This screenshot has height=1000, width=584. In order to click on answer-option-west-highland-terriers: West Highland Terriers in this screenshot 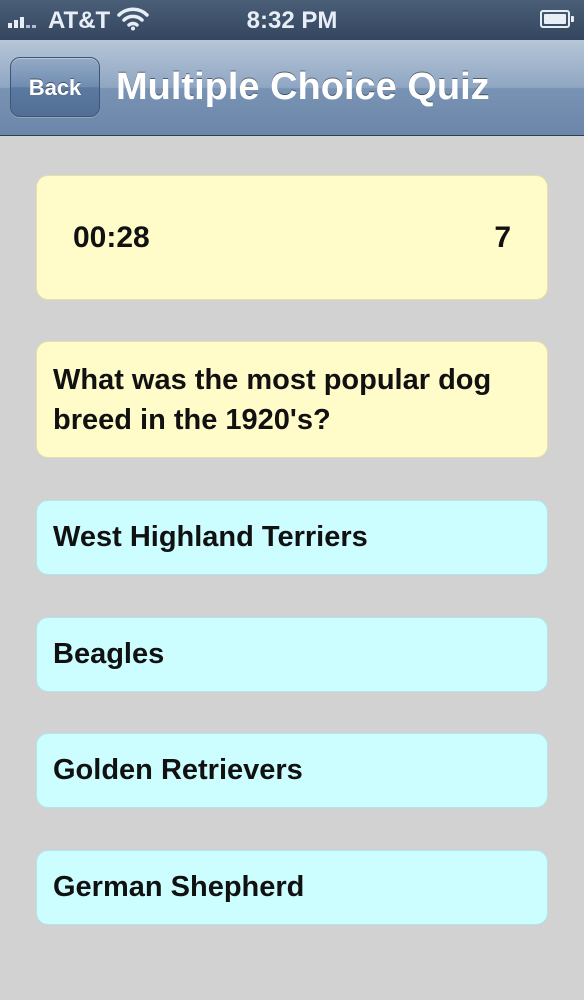, I will do `click(292, 537)`.